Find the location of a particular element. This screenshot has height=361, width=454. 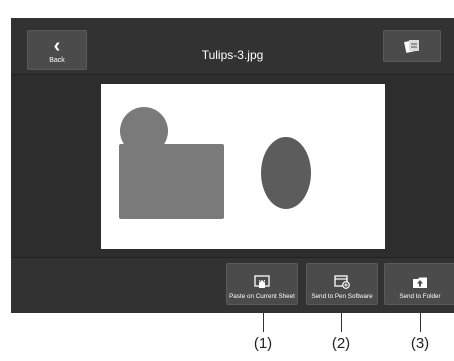

callout-label-3: (3) is located at coordinates (420, 343).